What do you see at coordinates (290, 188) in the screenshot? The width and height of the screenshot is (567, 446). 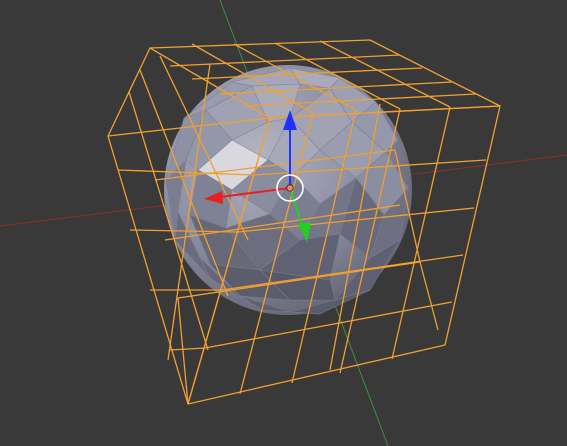 I see `pivot-center-dot` at bounding box center [290, 188].